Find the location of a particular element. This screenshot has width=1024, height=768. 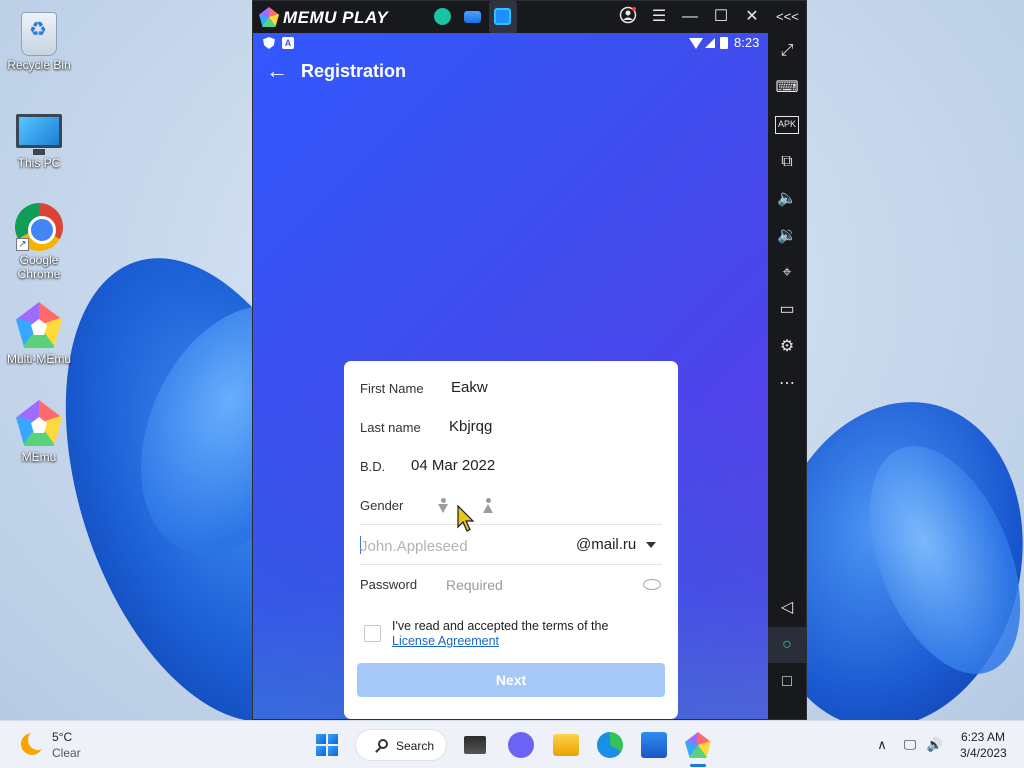

last-name-value: Kbjrqg is located at coordinates (470, 426).